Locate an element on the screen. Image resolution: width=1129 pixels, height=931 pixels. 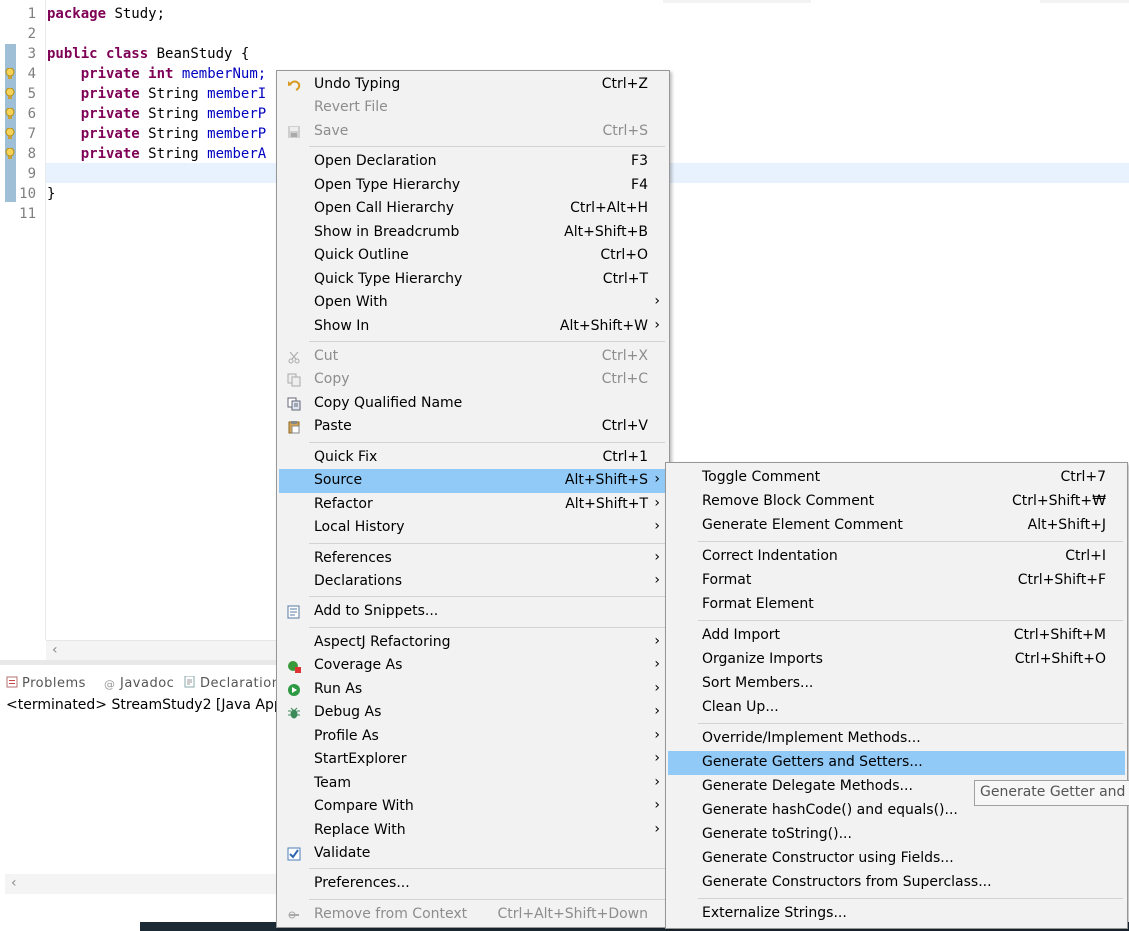
keyword: package is located at coordinates (77, 14).